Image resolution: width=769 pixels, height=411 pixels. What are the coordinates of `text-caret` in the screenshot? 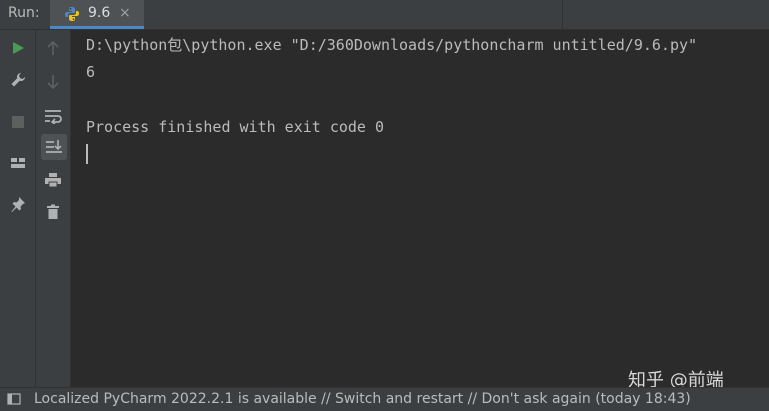 It's located at (87, 154).